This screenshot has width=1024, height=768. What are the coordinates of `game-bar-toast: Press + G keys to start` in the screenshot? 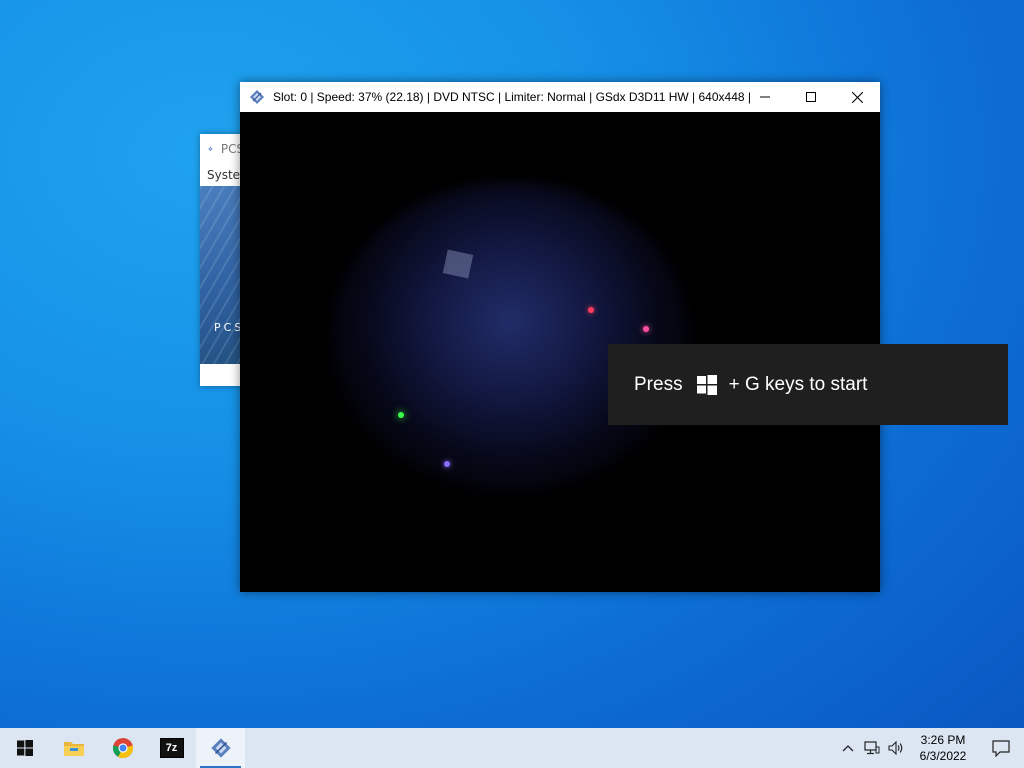 It's located at (808, 384).